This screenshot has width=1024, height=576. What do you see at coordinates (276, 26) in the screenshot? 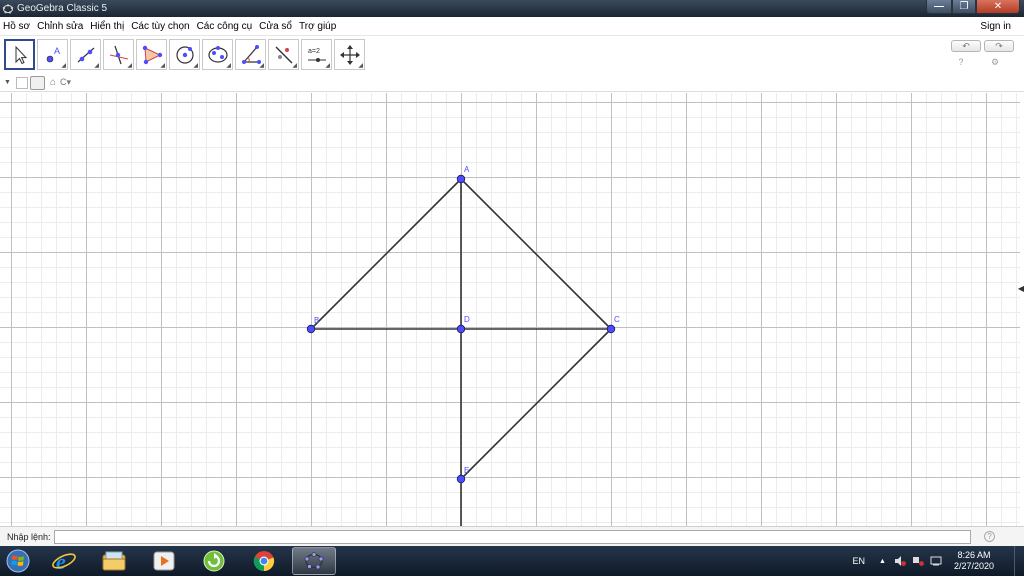
I see `menu-window: Cửa sổ` at bounding box center [276, 26].